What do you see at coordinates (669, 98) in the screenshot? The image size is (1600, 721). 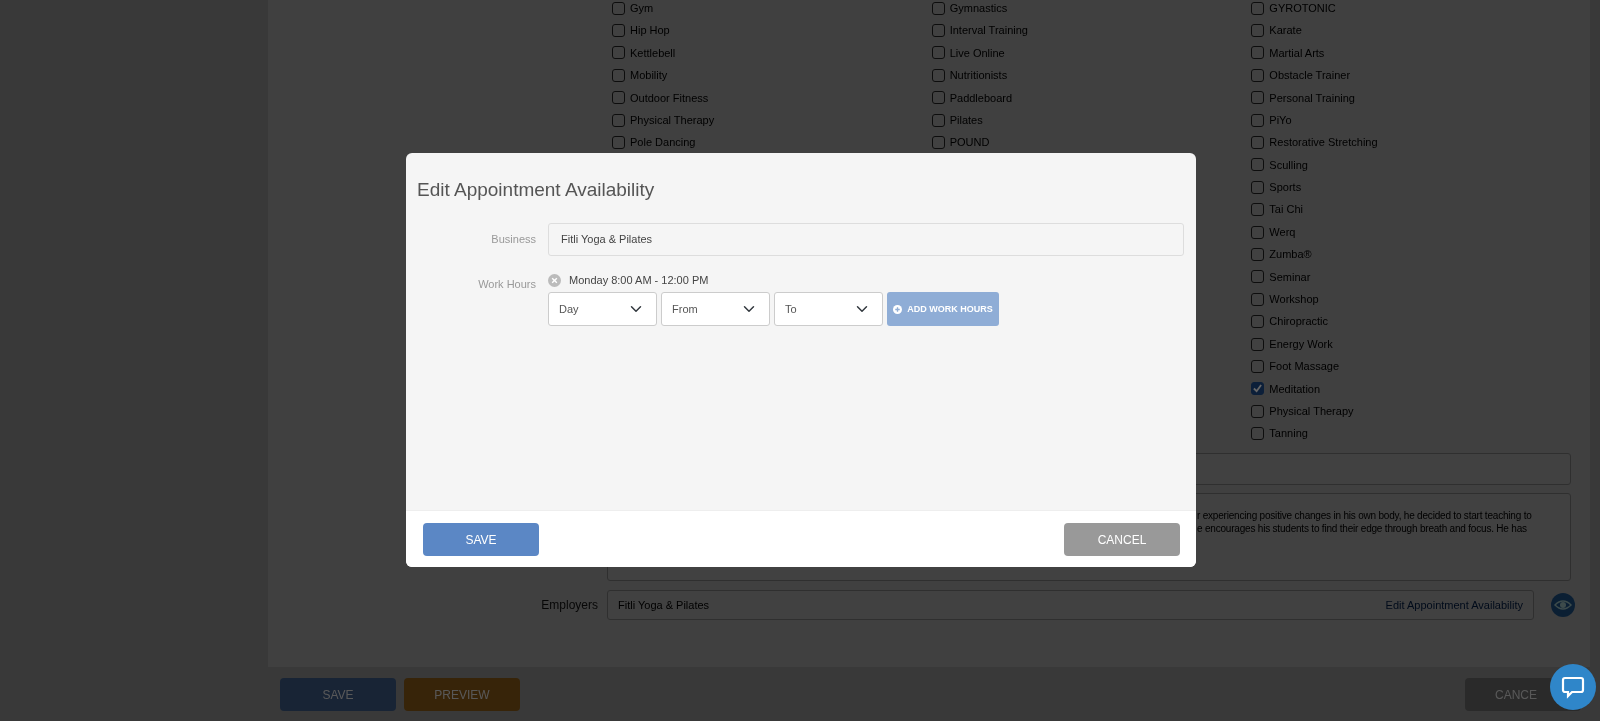 I see `checkbox-label: Outdoor Fitness` at bounding box center [669, 98].